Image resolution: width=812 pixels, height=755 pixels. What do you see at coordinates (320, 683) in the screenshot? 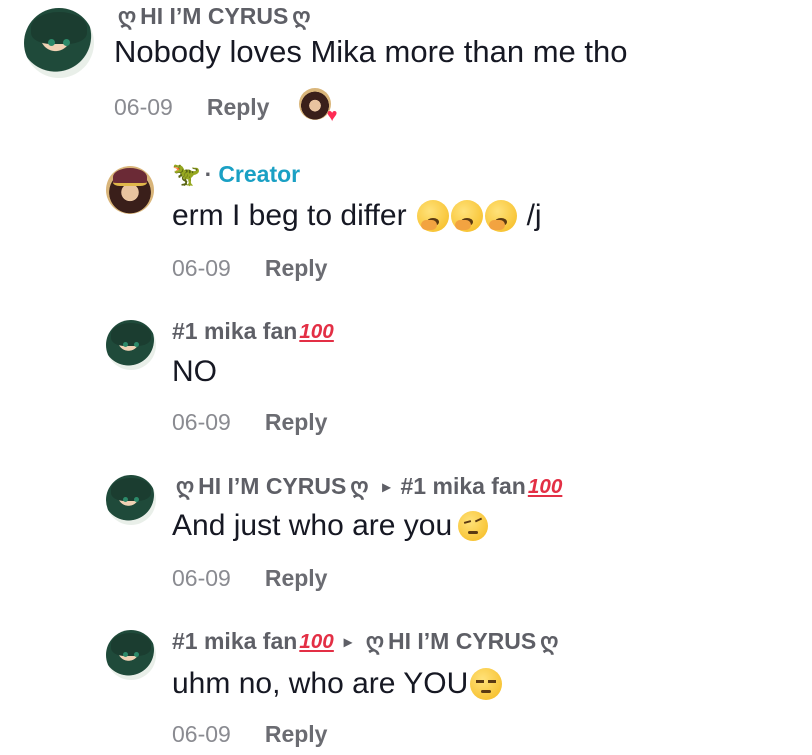
I see `comment-text-content: uhm no, who are YOU` at bounding box center [320, 683].